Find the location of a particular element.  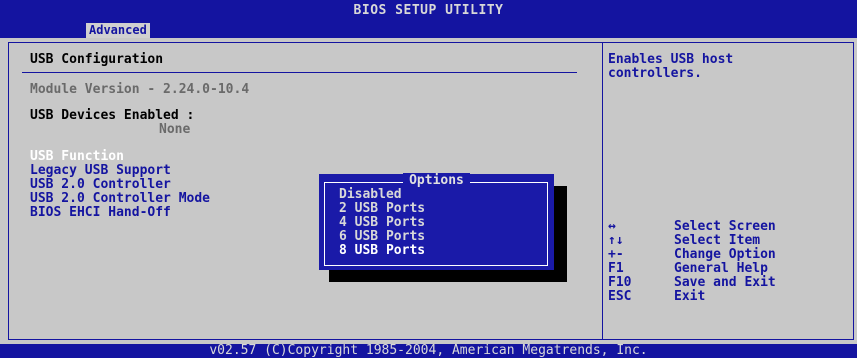

usb-devices-label: USB Devices Enabled : is located at coordinates (112, 115).